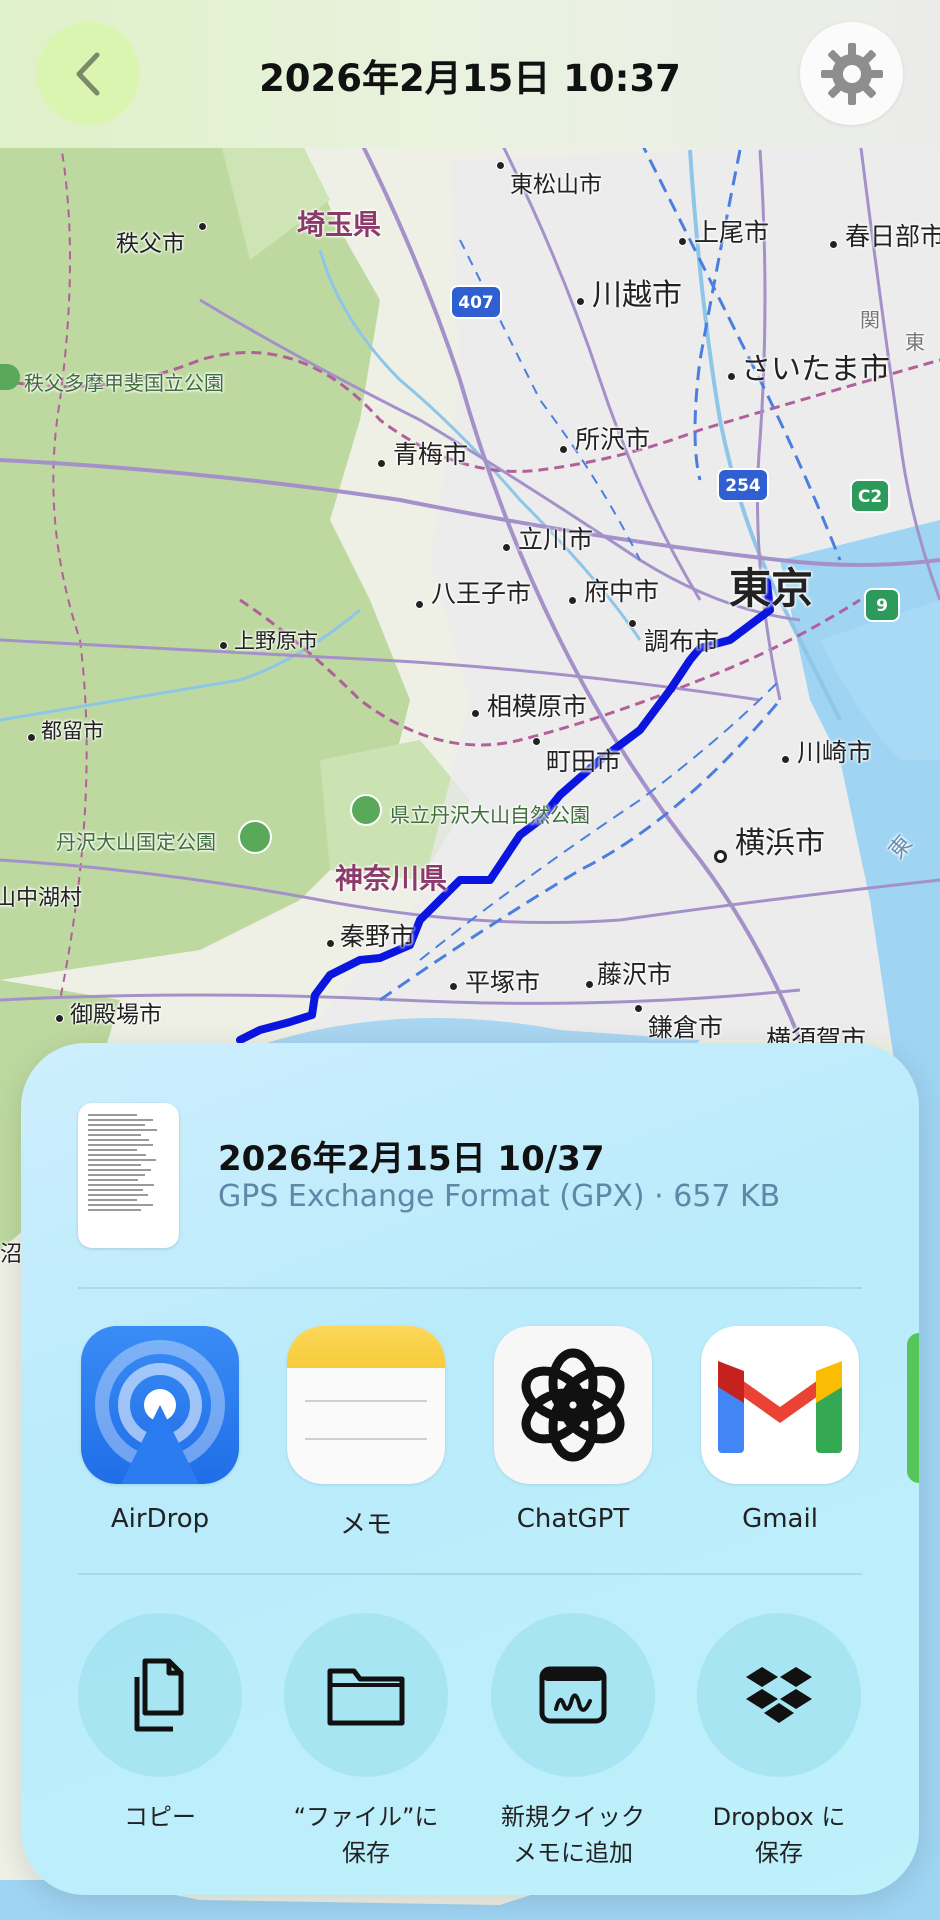 The height and width of the screenshot is (1920, 940). What do you see at coordinates (470, 78) in the screenshot?
I see `page-title: 2026年2月15日 10:37` at bounding box center [470, 78].